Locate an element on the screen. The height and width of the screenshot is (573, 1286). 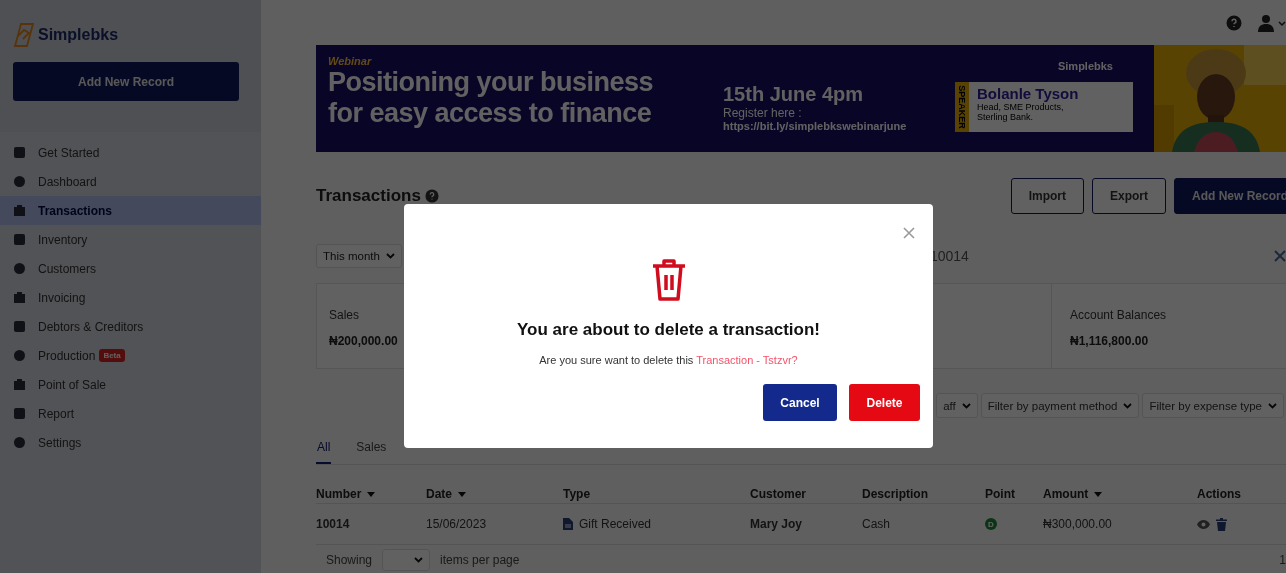
sidebar-item: Production Beta is located at coordinates (130, 355).